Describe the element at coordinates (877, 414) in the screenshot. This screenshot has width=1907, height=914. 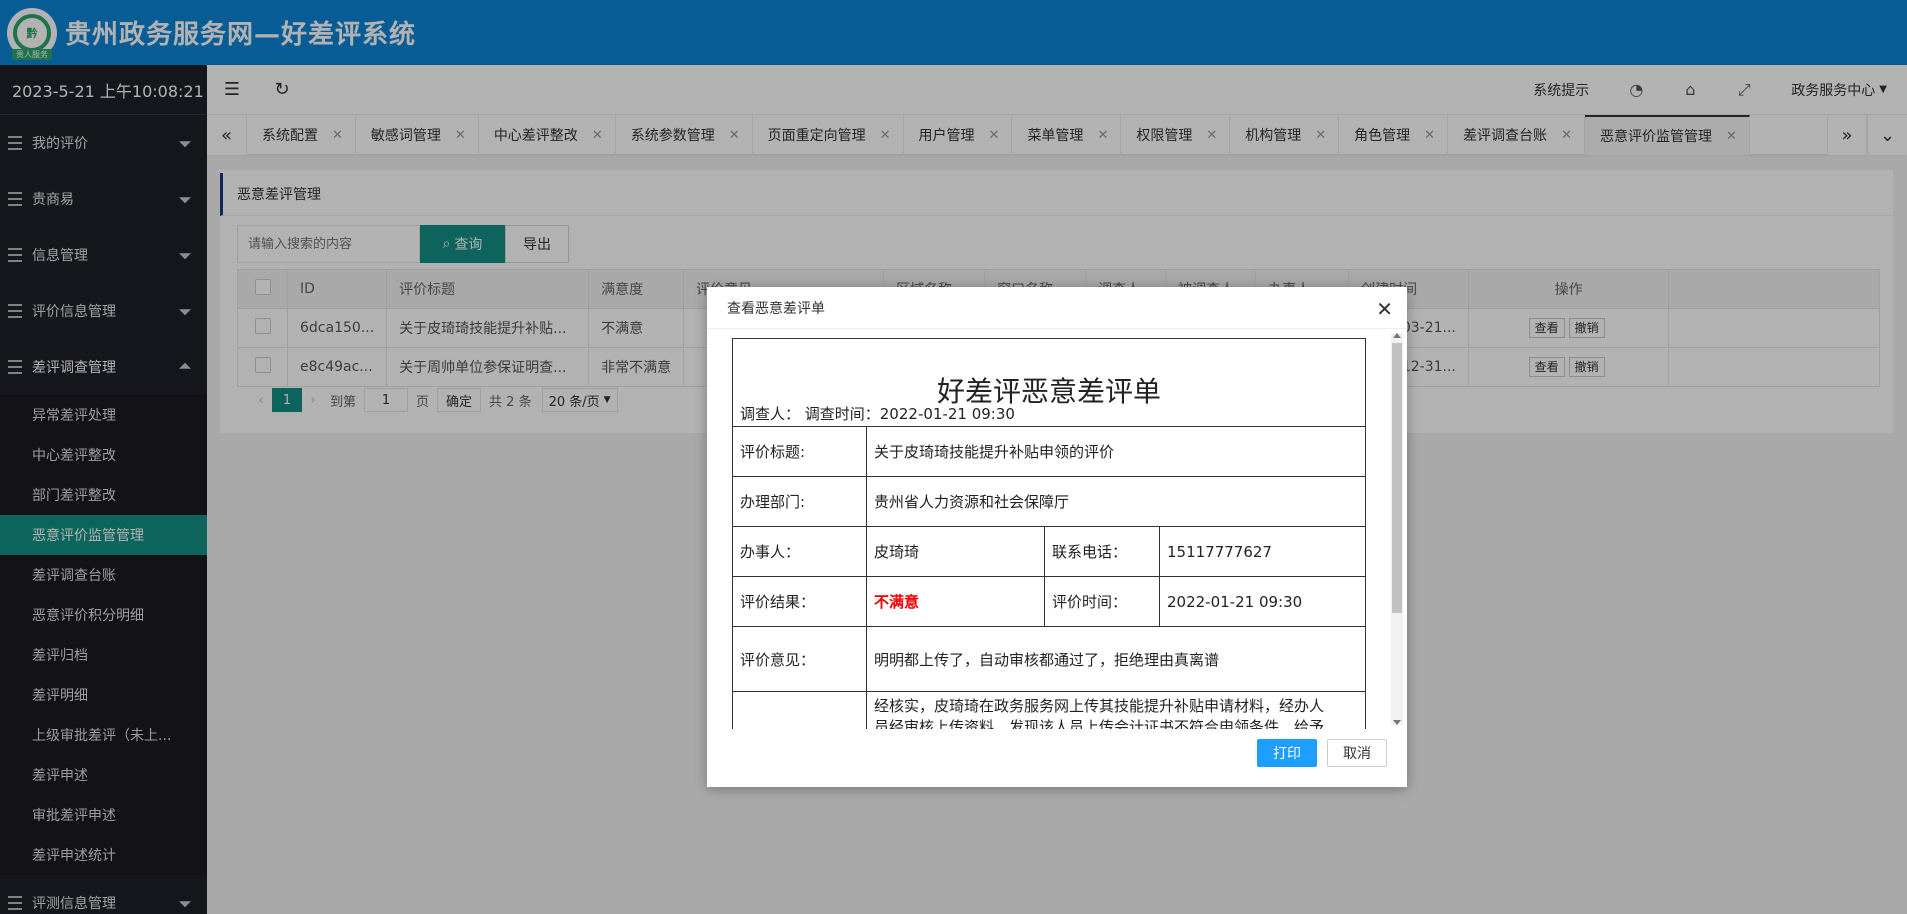
I see `investigator-line: 调查人： 调查时间：2022-01-21 09:30` at that location.